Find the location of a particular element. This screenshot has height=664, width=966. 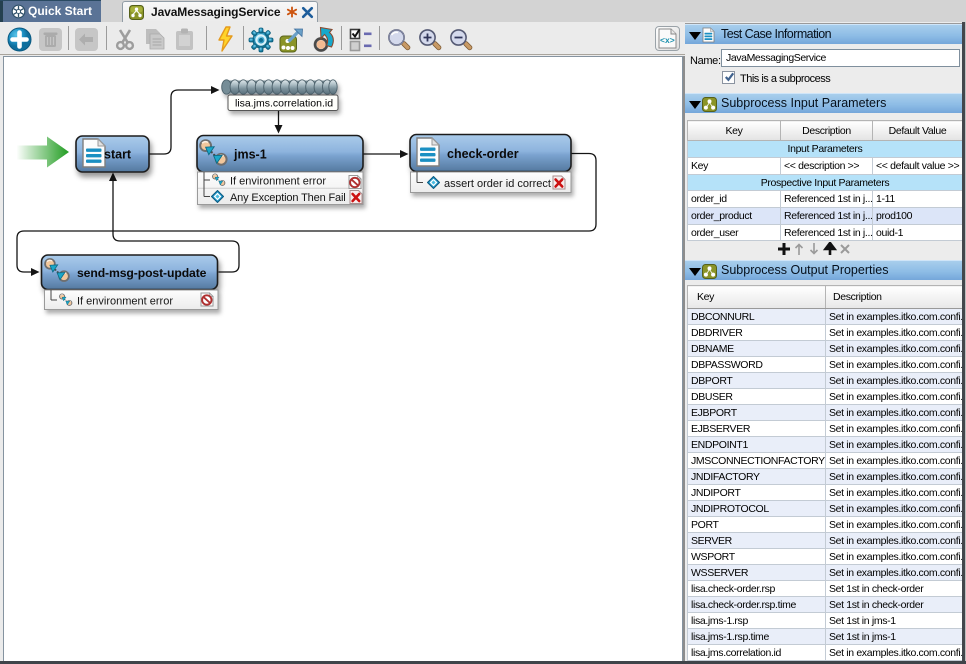

svg-text: Any Exception Then Fail is located at coordinates (288, 198).